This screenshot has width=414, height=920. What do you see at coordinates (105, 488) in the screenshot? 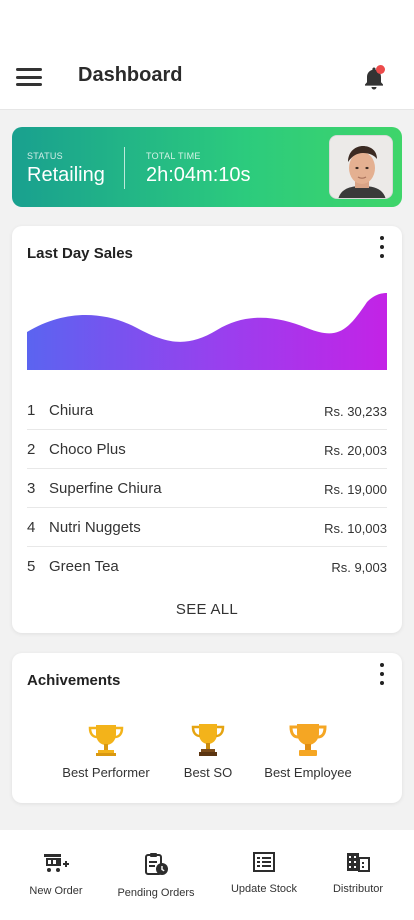
I see `sales-product-name: Superfine Chiura` at bounding box center [105, 488].